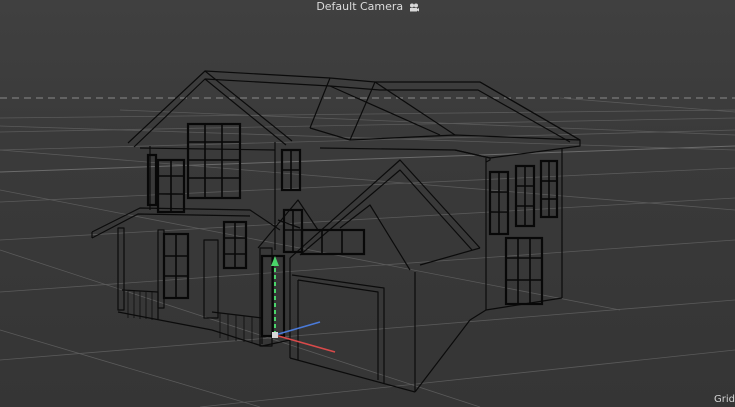  What do you see at coordinates (414, 7) in the screenshot?
I see `camera-icon` at bounding box center [414, 7].